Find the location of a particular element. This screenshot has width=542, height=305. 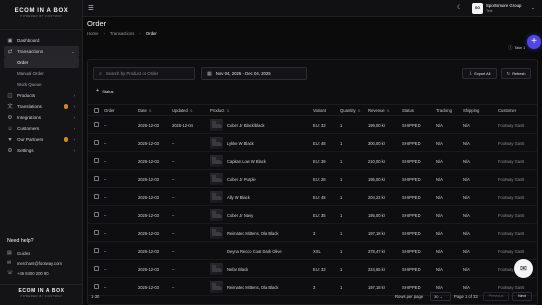

column-header-revenue: Revenue ⇅ is located at coordinates (379, 110).